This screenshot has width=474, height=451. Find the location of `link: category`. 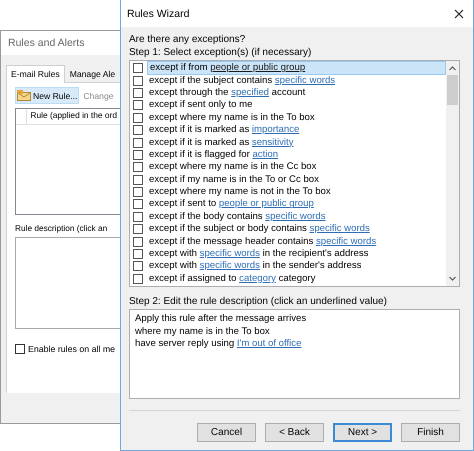

link: category is located at coordinates (257, 278).